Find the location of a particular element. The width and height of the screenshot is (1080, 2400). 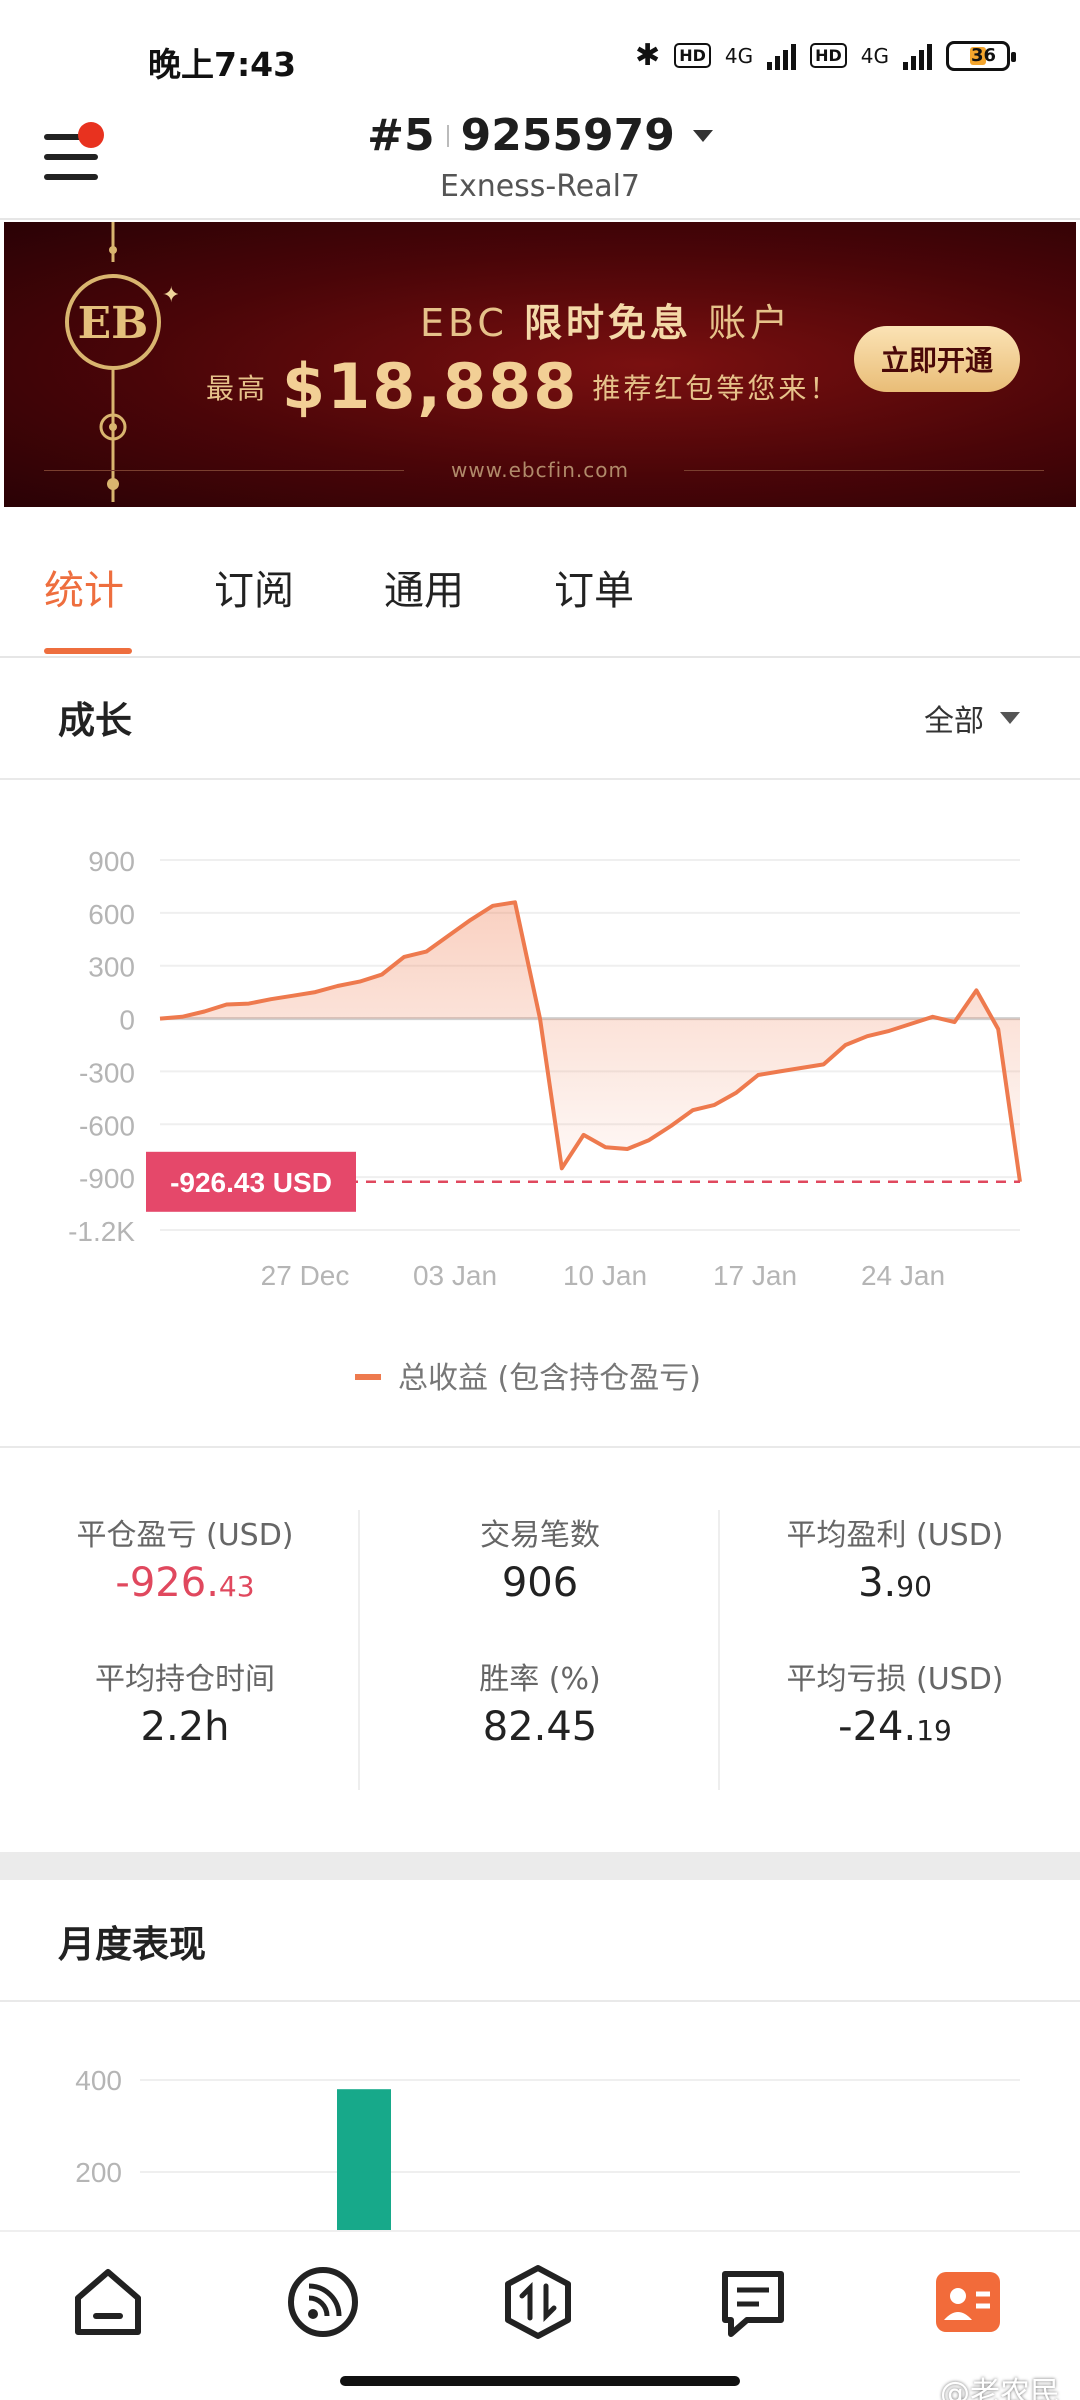

banner-amount: $18,888 is located at coordinates (430, 386).